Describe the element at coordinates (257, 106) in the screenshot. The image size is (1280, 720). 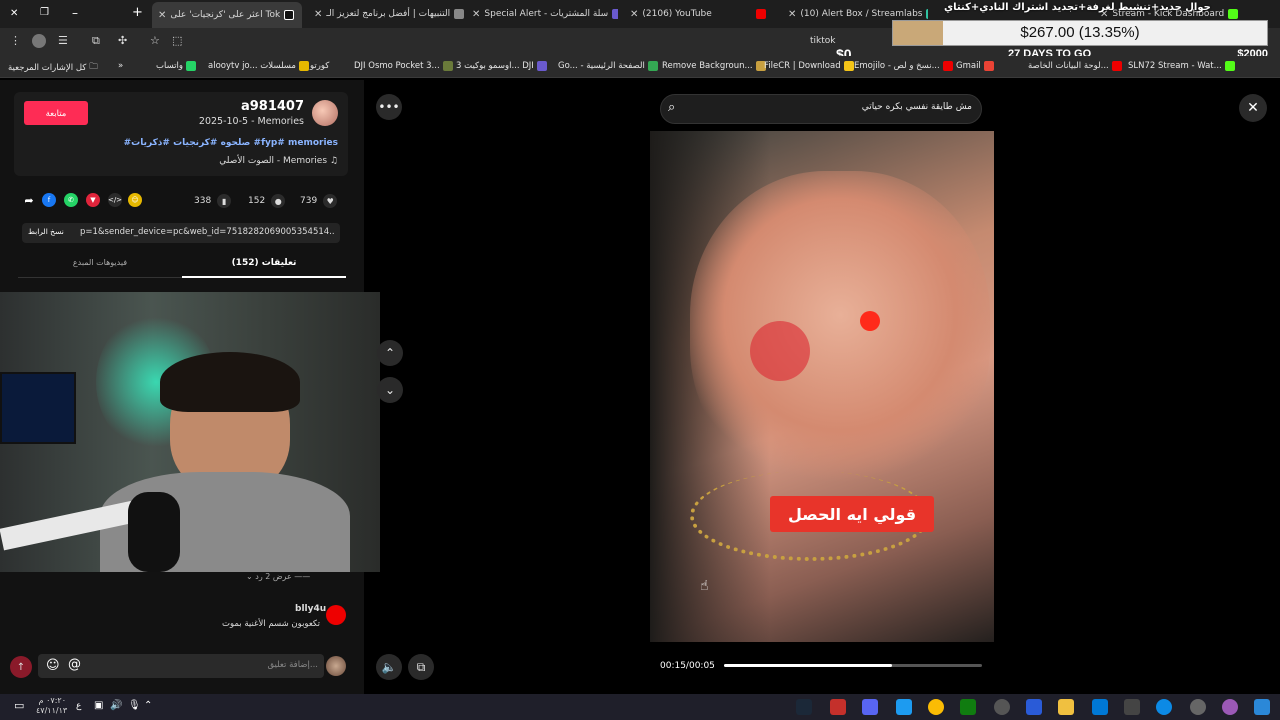
I see `post-username: a981407` at that location.